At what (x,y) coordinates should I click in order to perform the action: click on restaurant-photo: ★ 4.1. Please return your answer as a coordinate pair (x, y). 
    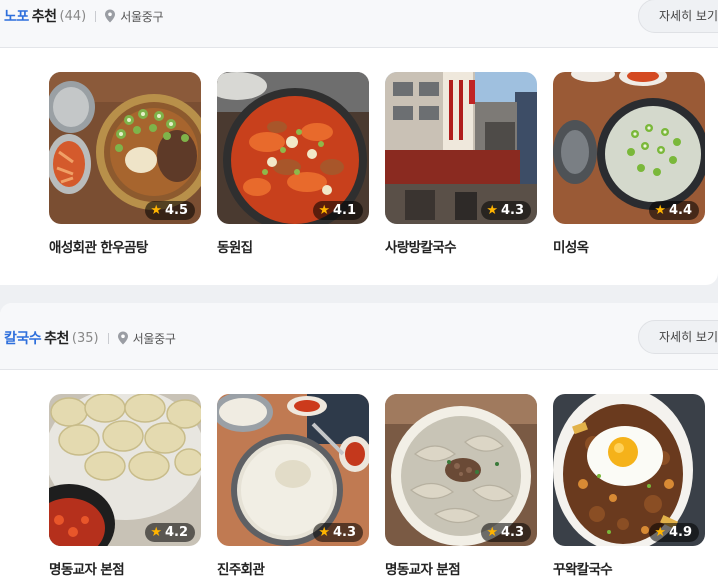
    Looking at the image, I should click on (293, 148).